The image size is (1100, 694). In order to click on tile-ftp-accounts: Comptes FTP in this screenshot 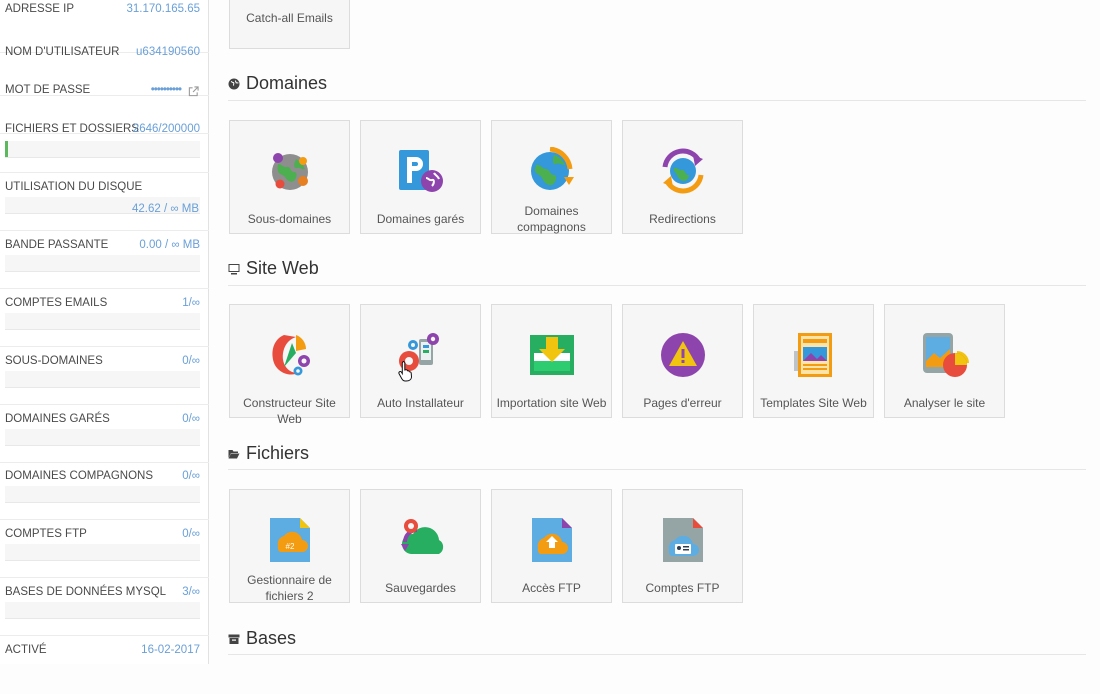, I will do `click(682, 546)`.